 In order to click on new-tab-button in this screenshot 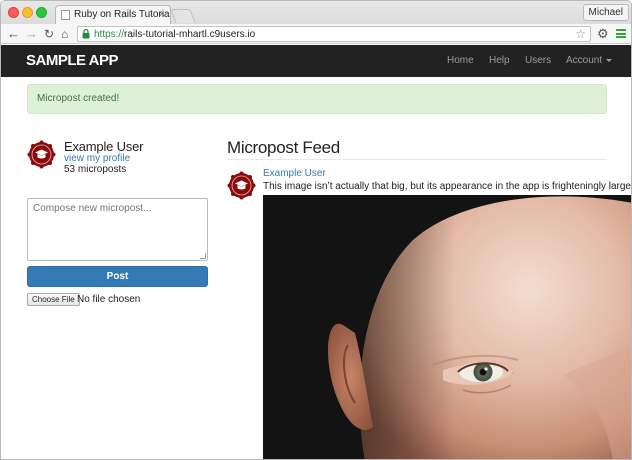, I will do `click(183, 16)`.